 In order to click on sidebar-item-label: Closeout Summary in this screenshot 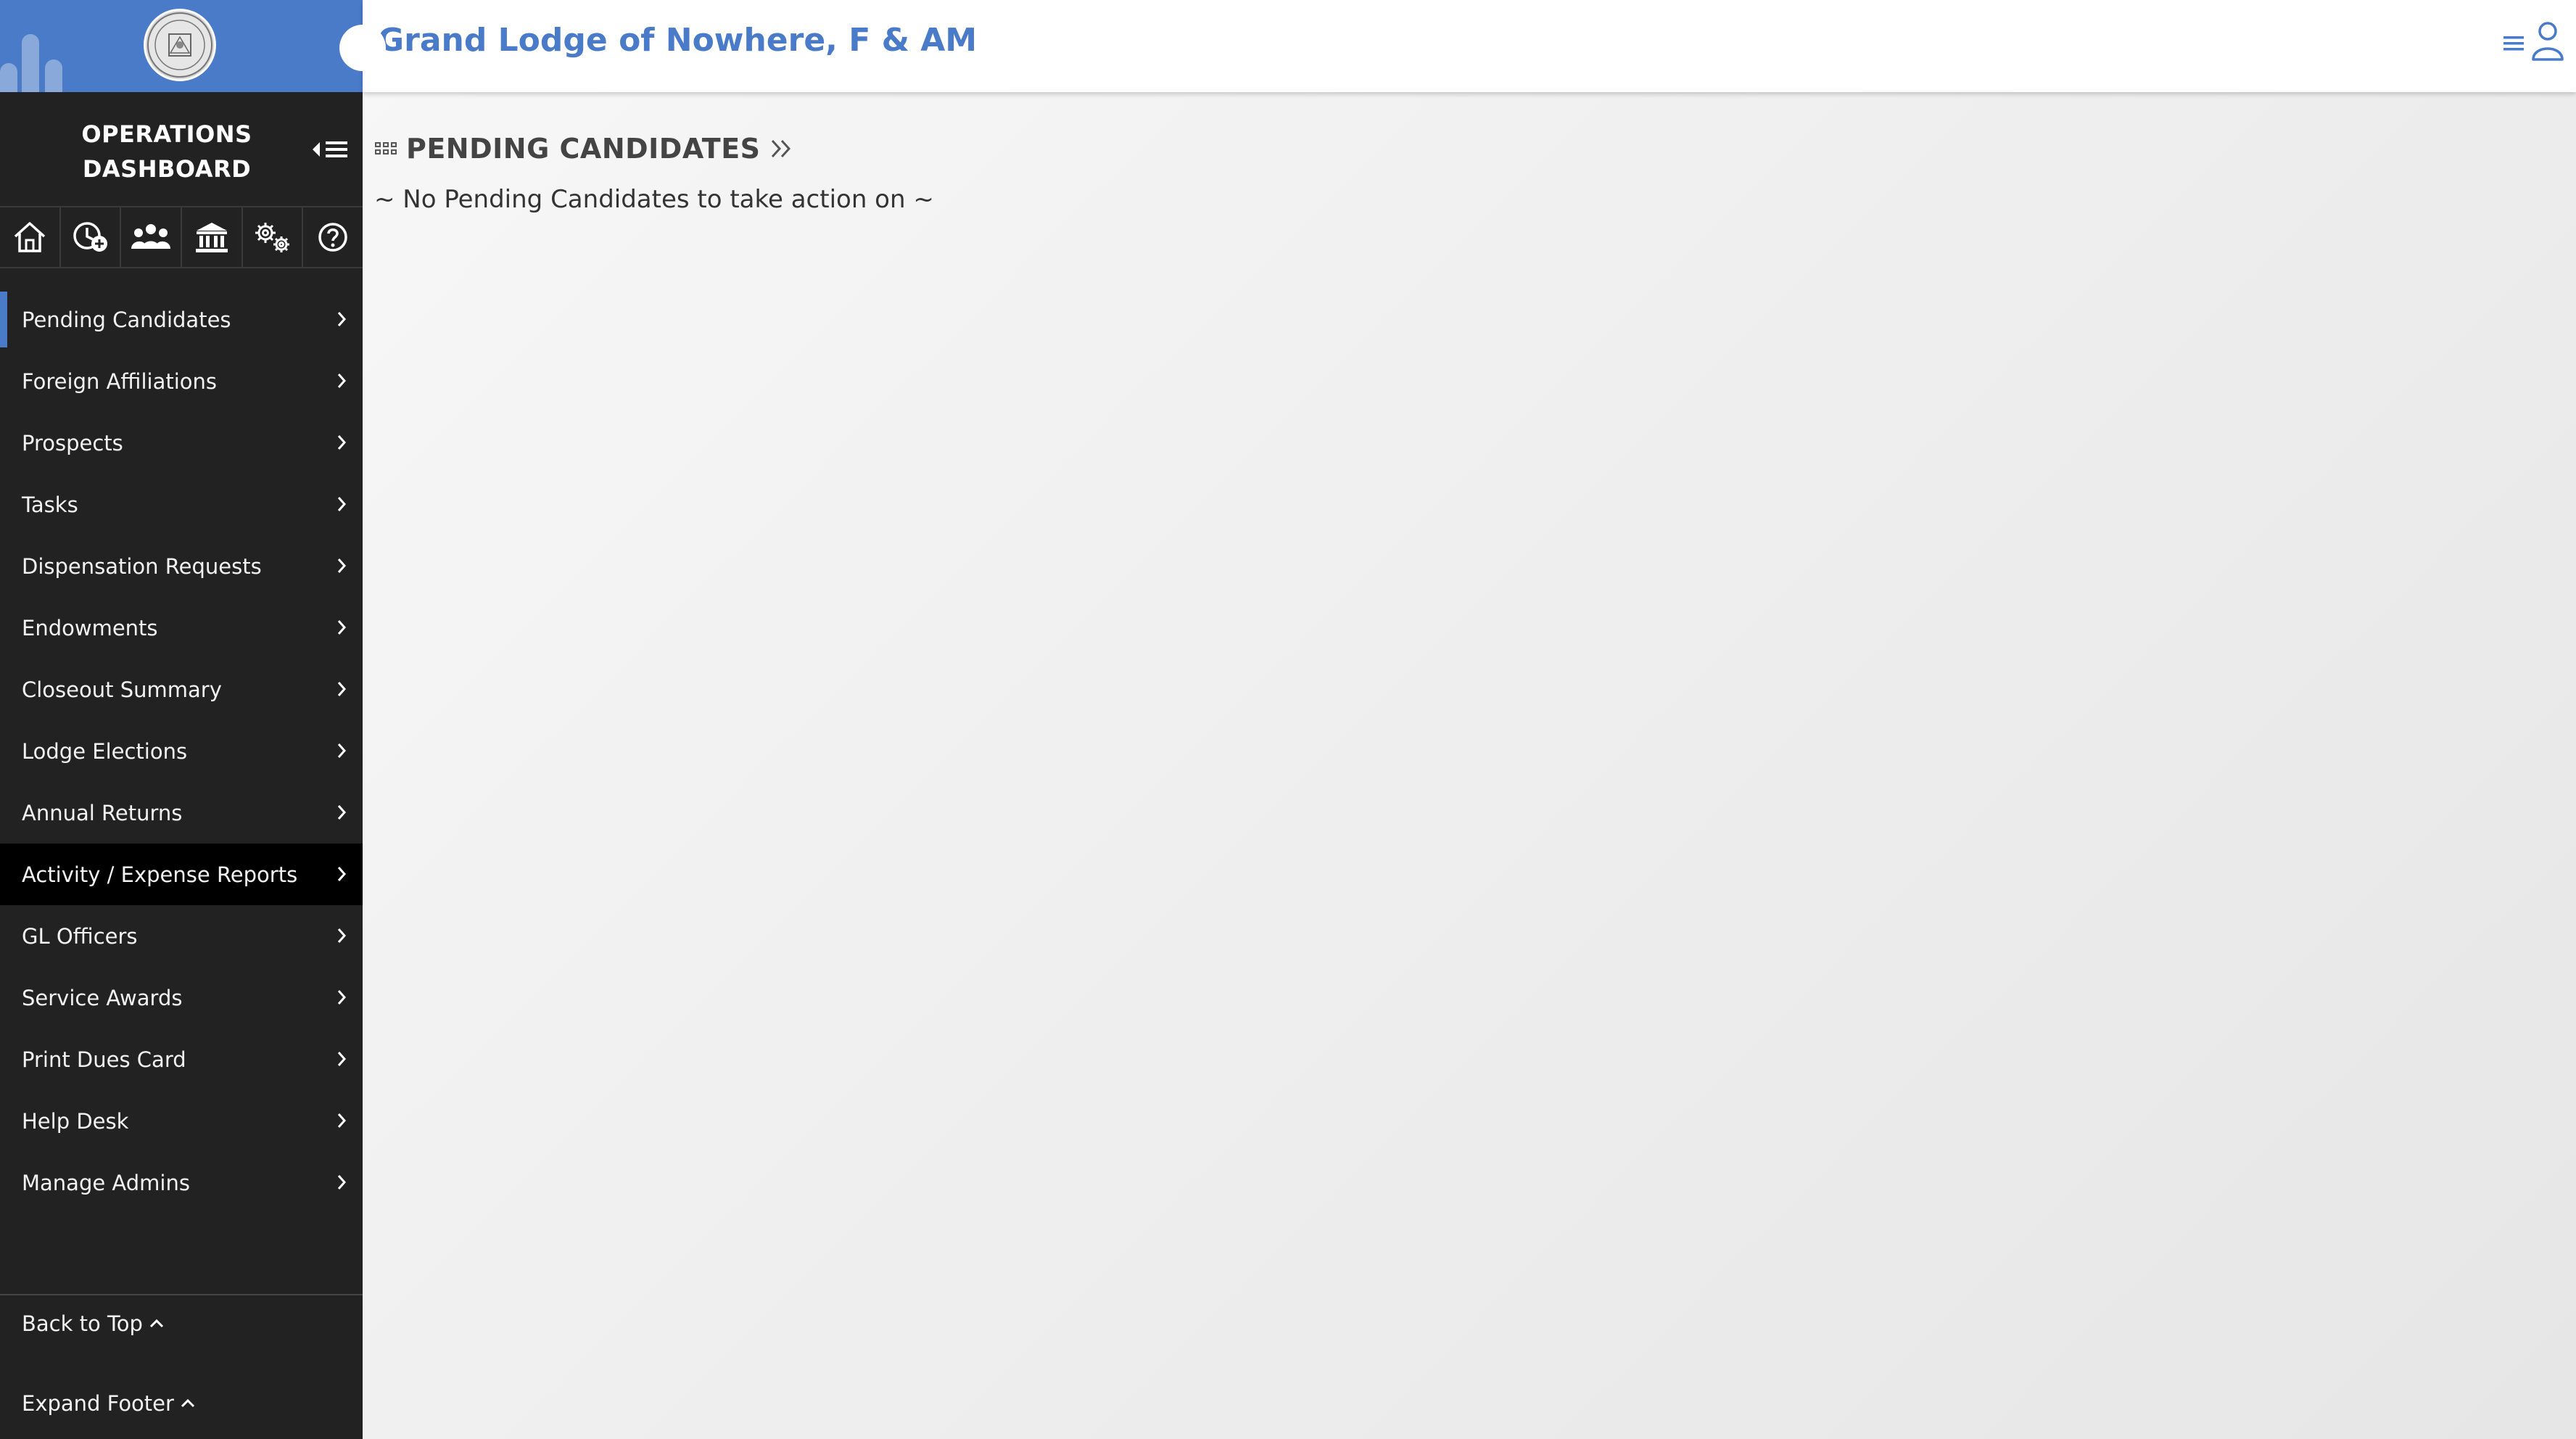, I will do `click(122, 690)`.